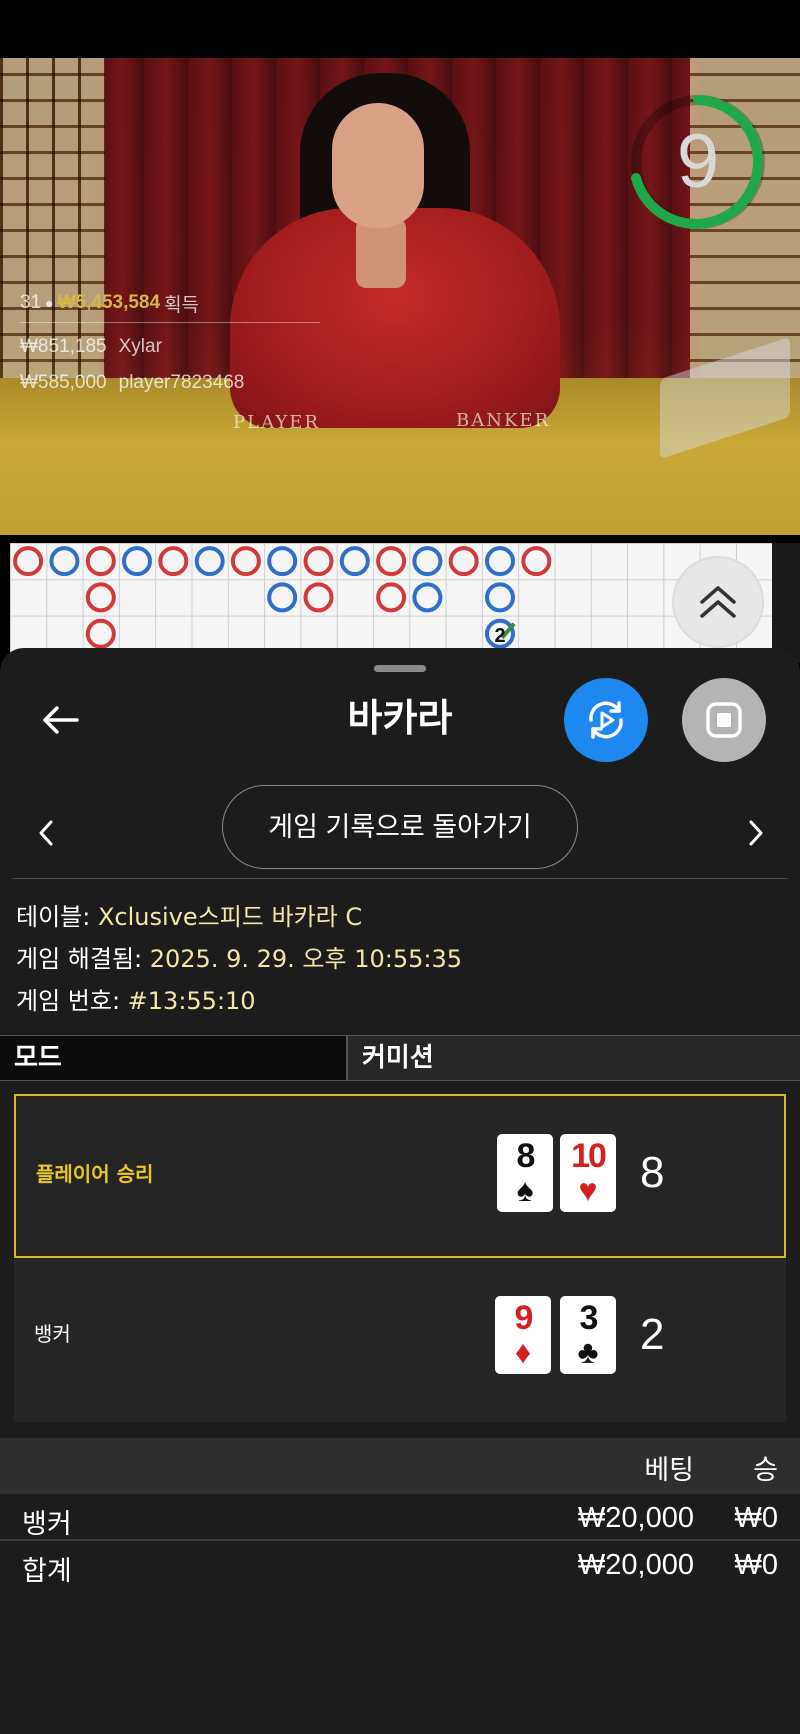  Describe the element at coordinates (63, 346) in the screenshot. I see `winner-amount: ₩851,185` at that location.